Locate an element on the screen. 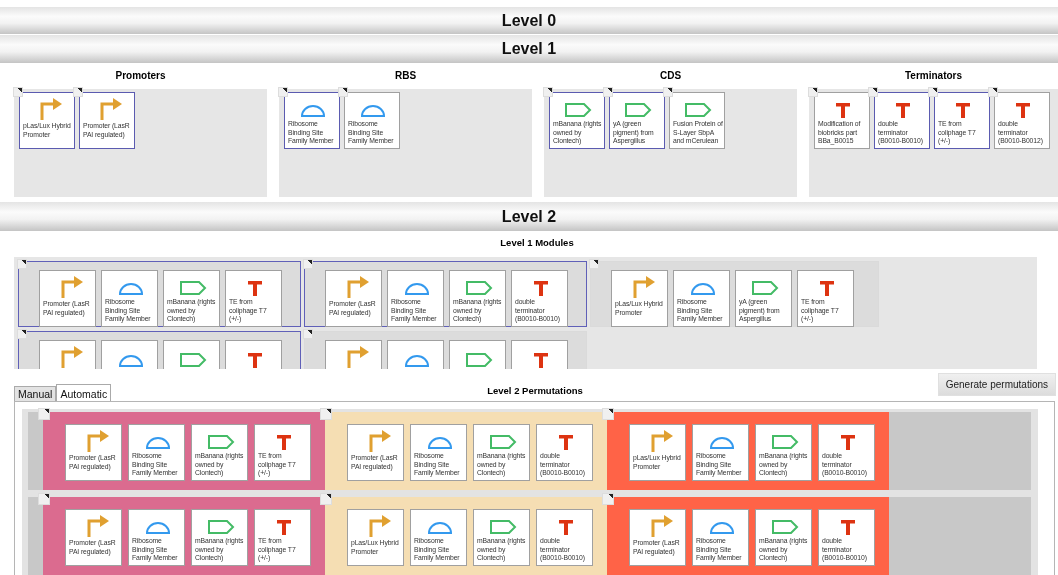 This screenshot has width=1058, height=575. section-title: Level 1 Modules is located at coordinates (537, 243).